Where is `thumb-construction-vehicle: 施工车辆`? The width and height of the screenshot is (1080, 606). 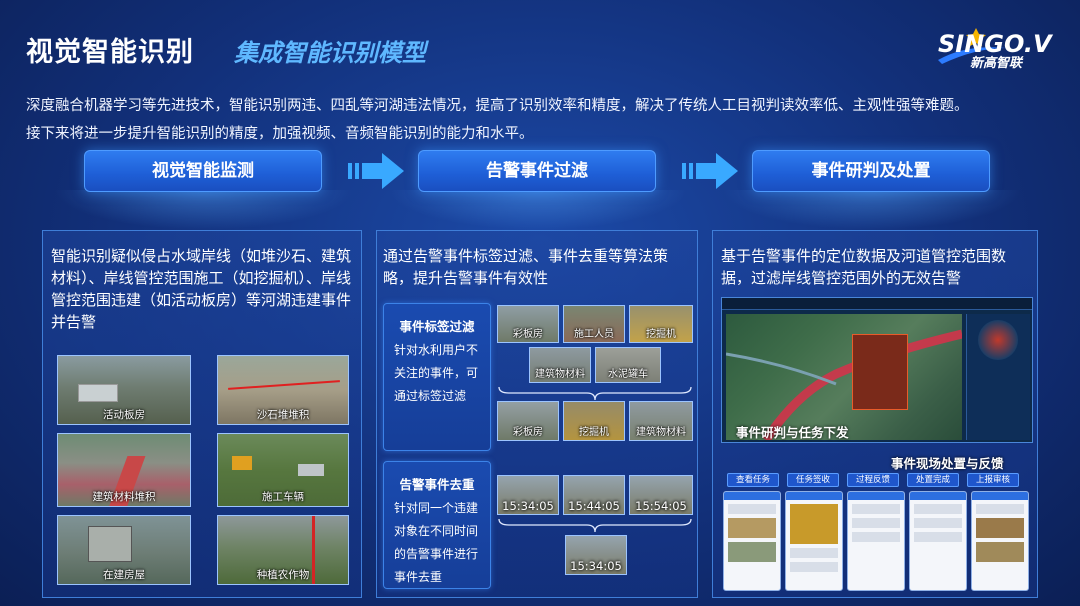
thumb-construction-vehicle: 施工车辆 is located at coordinates (283, 470).